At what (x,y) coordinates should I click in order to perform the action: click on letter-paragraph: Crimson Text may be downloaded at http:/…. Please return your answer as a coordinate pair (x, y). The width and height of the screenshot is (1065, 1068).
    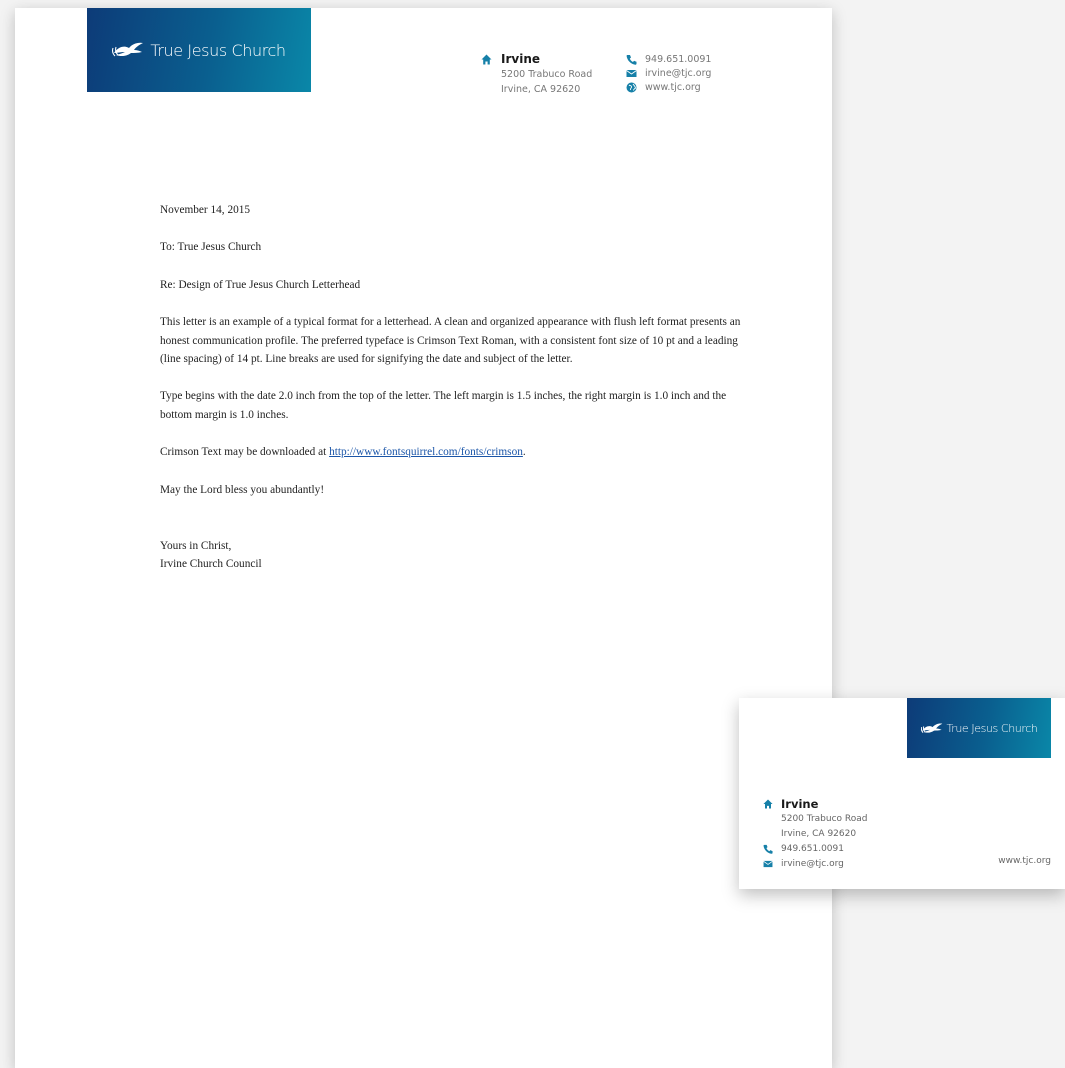
    Looking at the image, I should click on (455, 452).